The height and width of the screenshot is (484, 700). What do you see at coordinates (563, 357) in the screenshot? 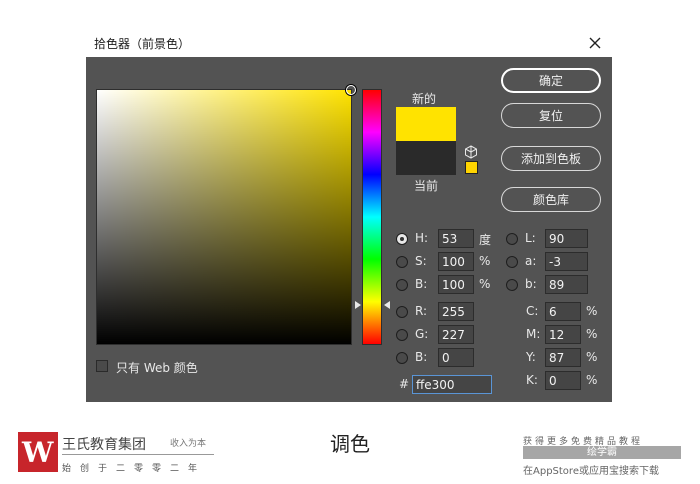
I see `y-input: 87` at bounding box center [563, 357].